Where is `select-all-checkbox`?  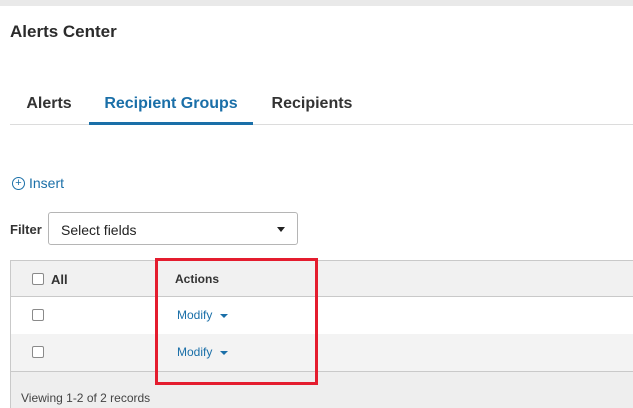 select-all-checkbox is located at coordinates (38, 279).